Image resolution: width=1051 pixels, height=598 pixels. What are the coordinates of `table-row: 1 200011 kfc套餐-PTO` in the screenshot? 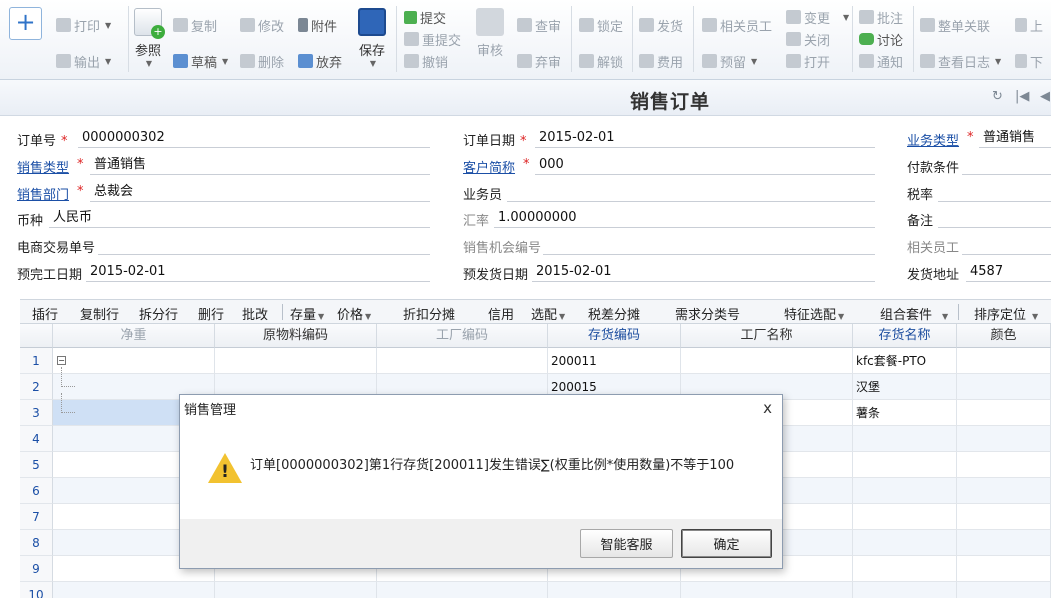 It's located at (535, 361).